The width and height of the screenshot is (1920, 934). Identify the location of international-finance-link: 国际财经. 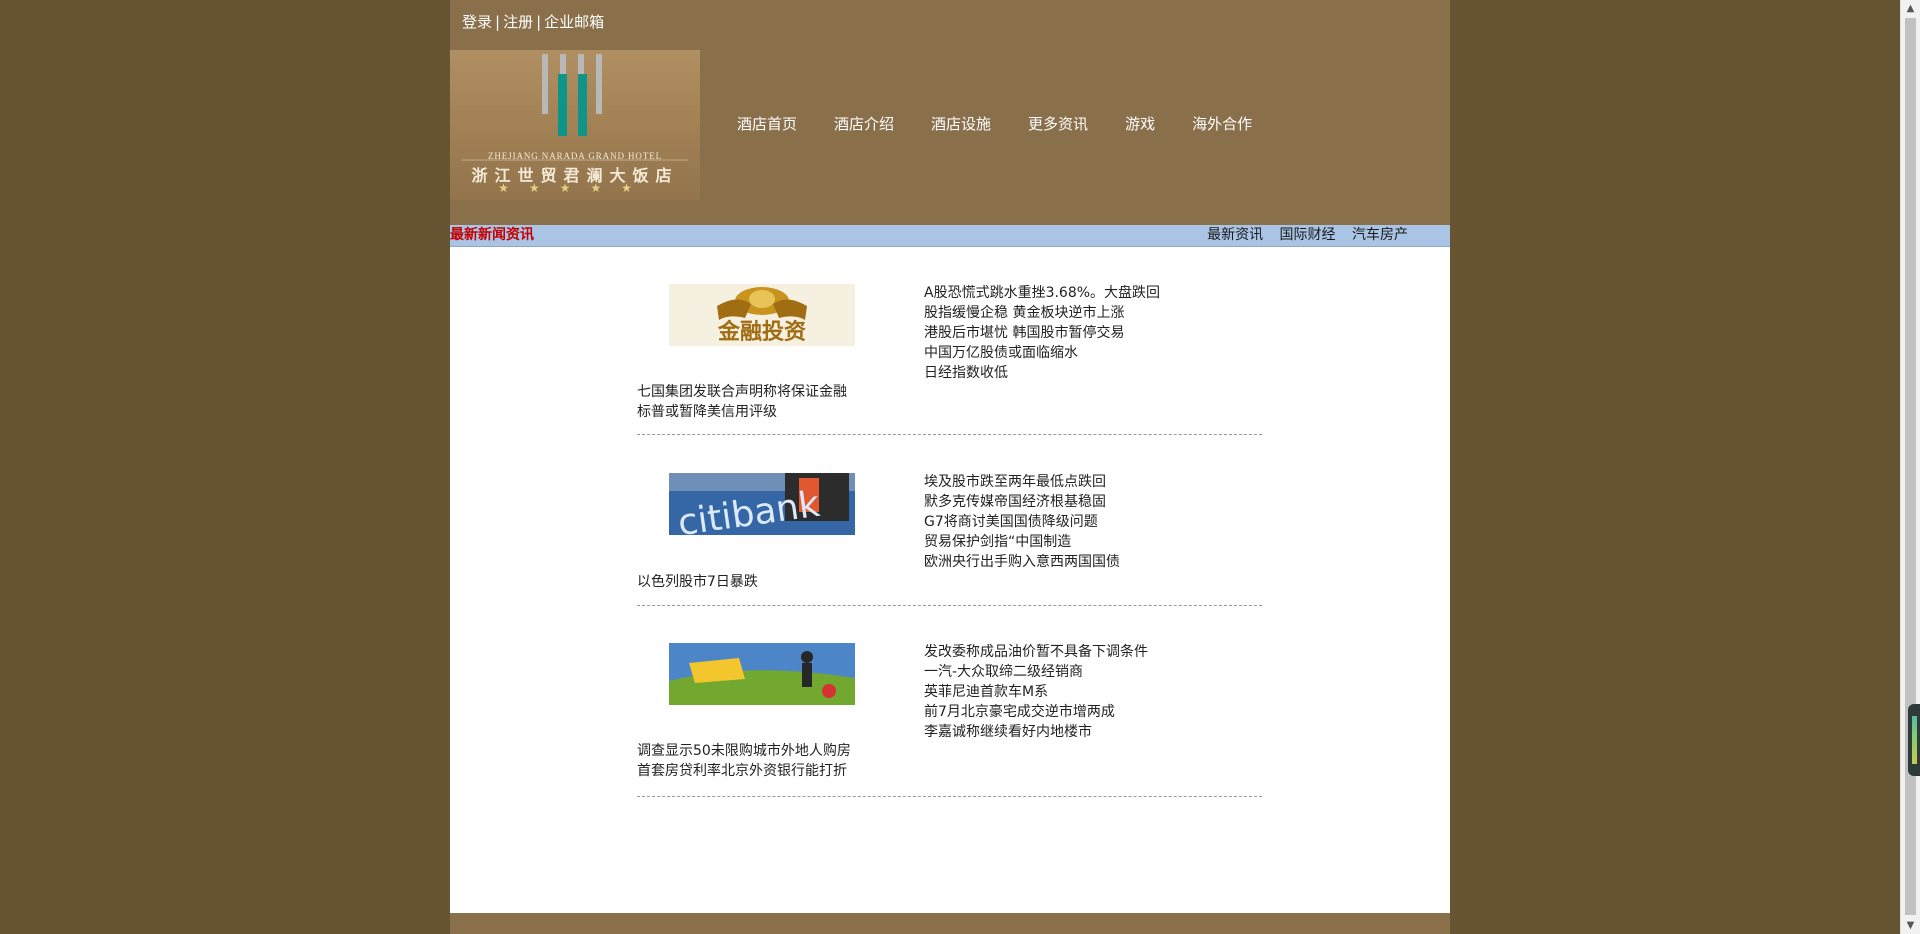
(1308, 235).